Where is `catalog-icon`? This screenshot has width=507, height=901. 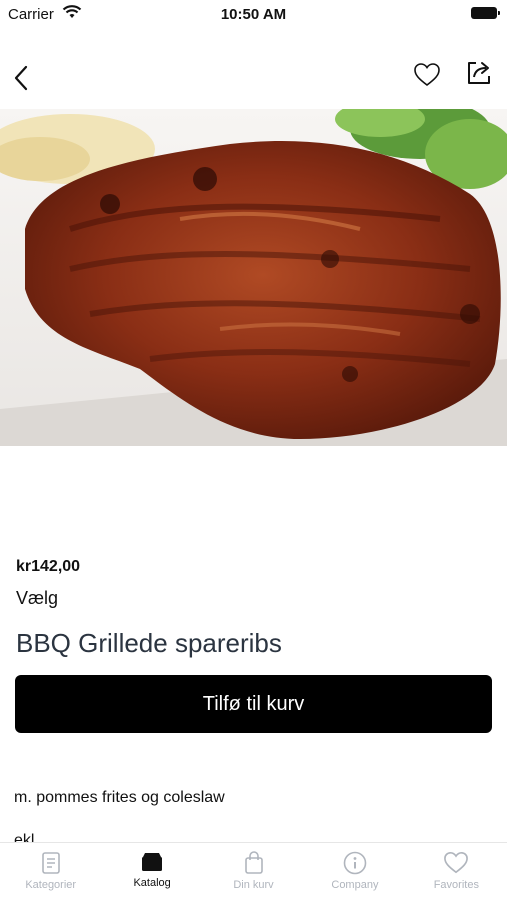 catalog-icon is located at coordinates (152, 862).